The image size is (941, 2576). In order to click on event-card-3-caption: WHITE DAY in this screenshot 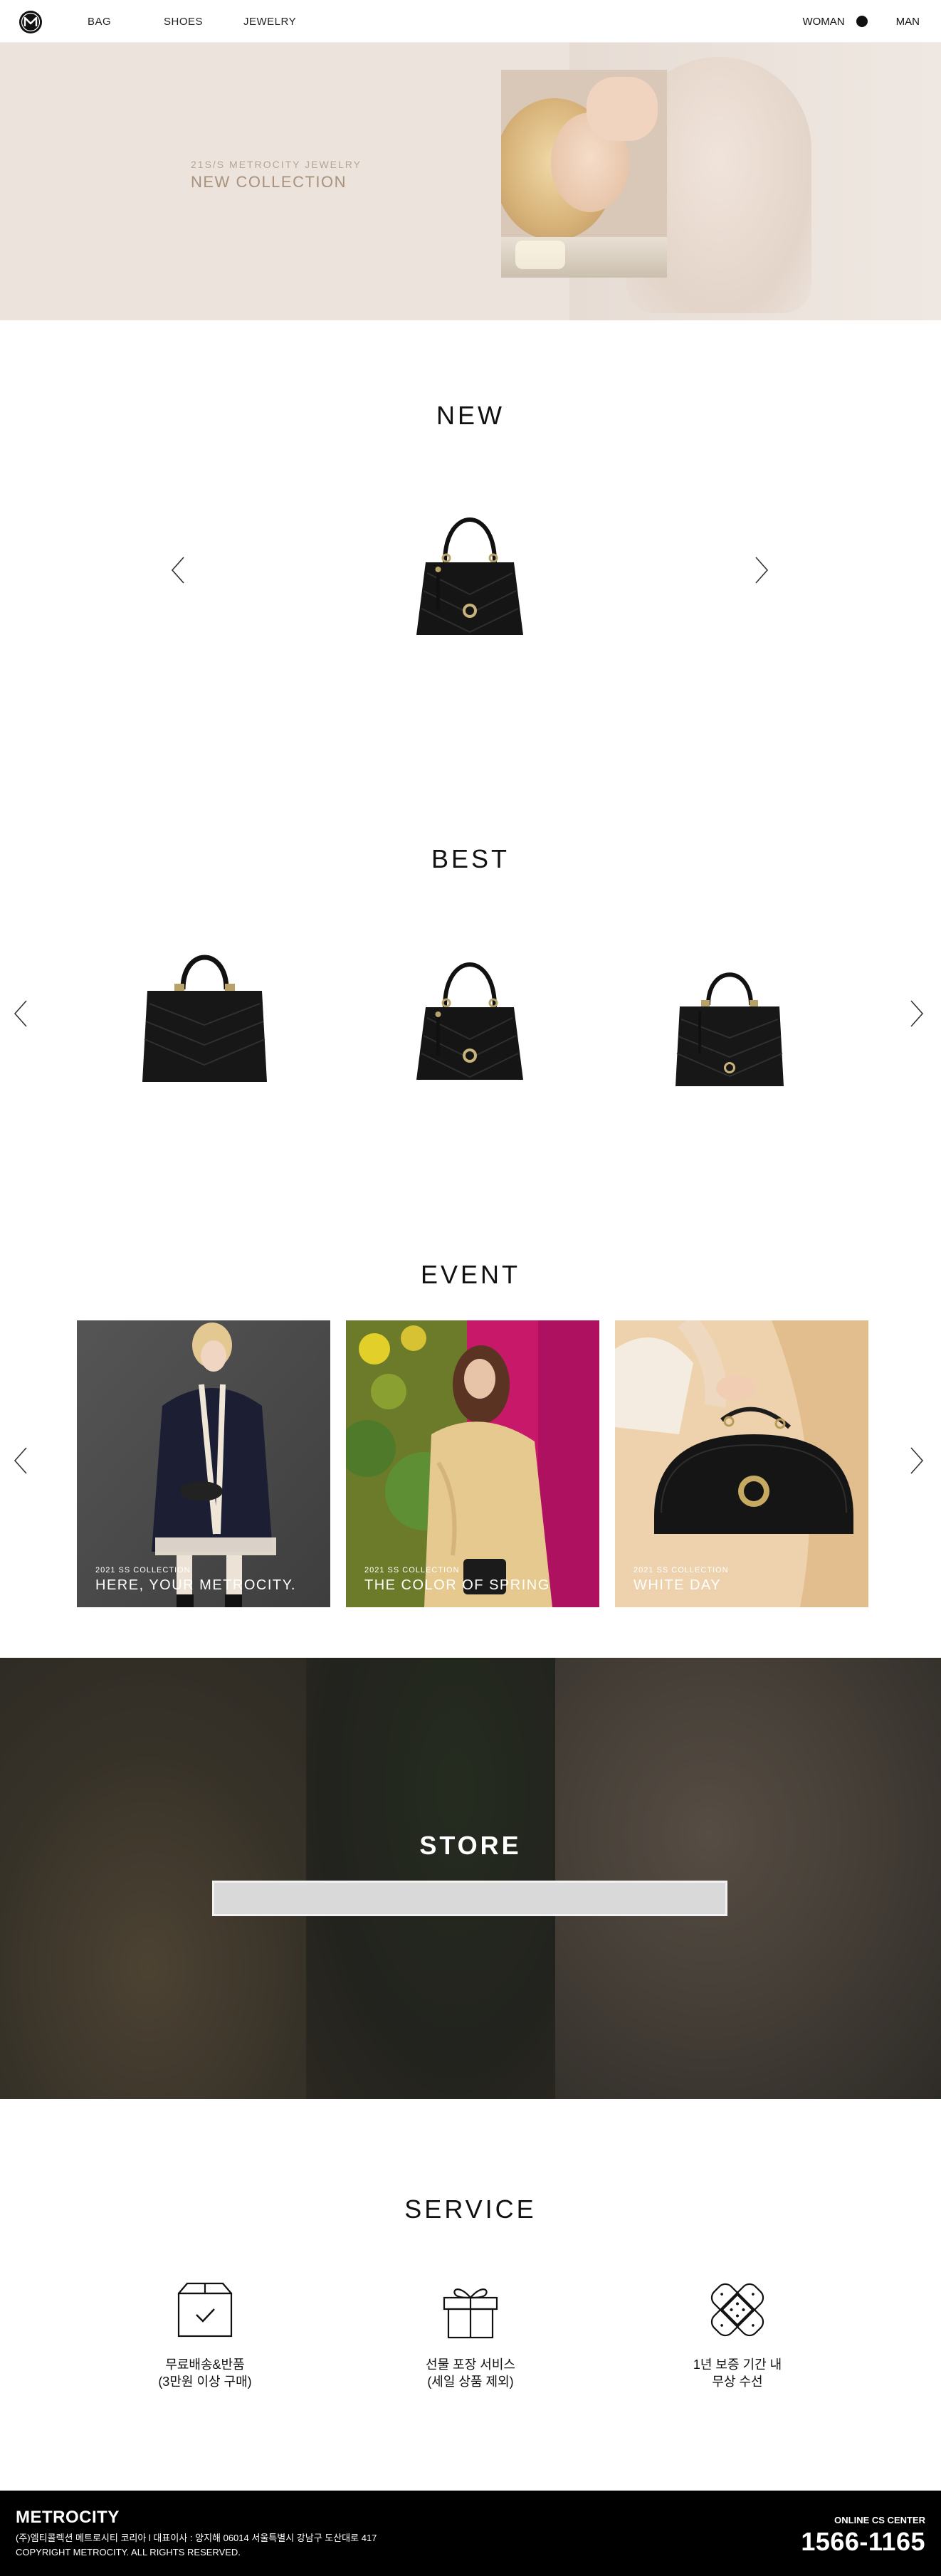, I will do `click(678, 1585)`.